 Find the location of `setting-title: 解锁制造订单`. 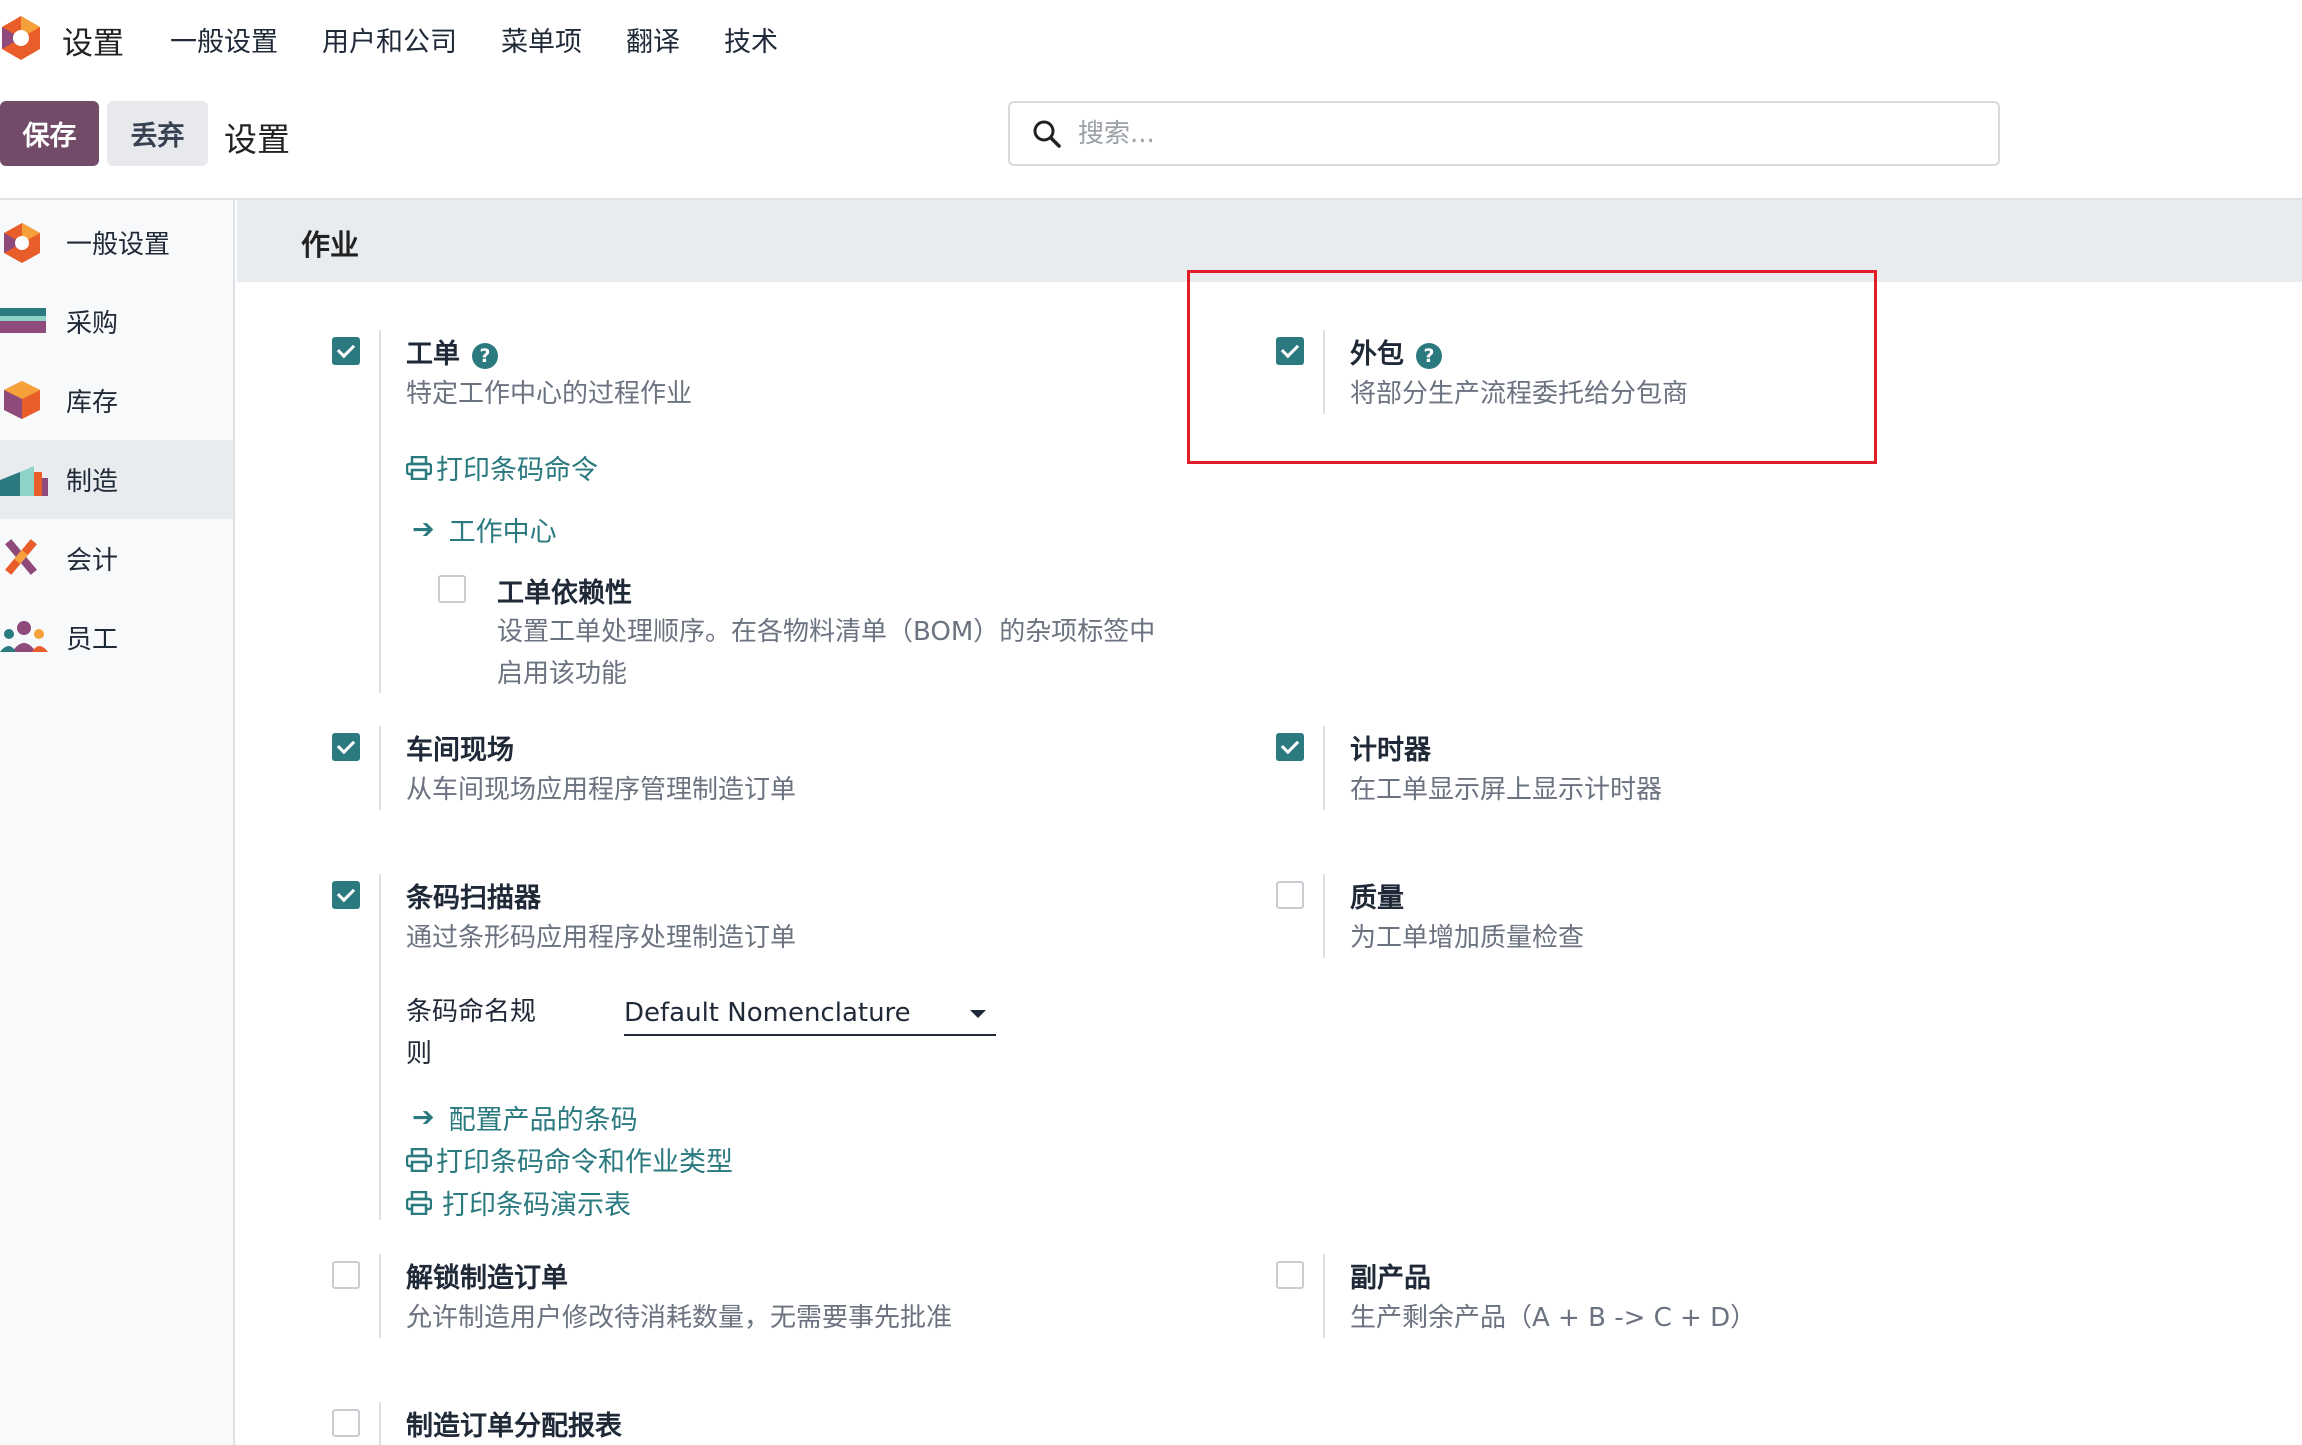

setting-title: 解锁制造订单 is located at coordinates (487, 1278).